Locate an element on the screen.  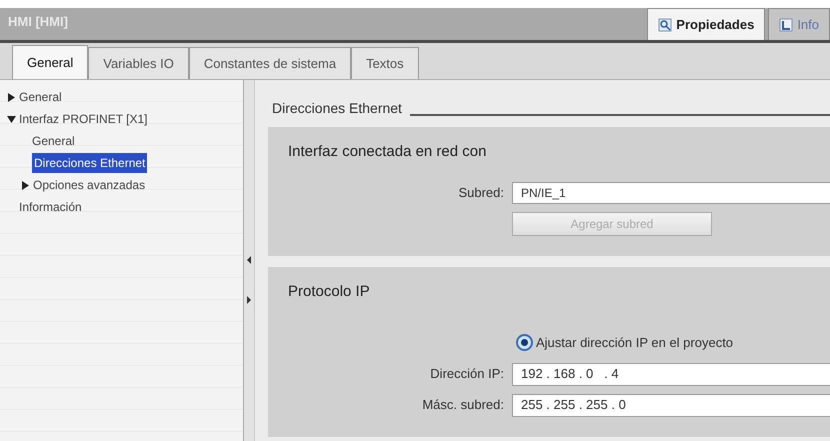
ip-address-field: 192 . 168 . 0 . 4 is located at coordinates (671, 374).